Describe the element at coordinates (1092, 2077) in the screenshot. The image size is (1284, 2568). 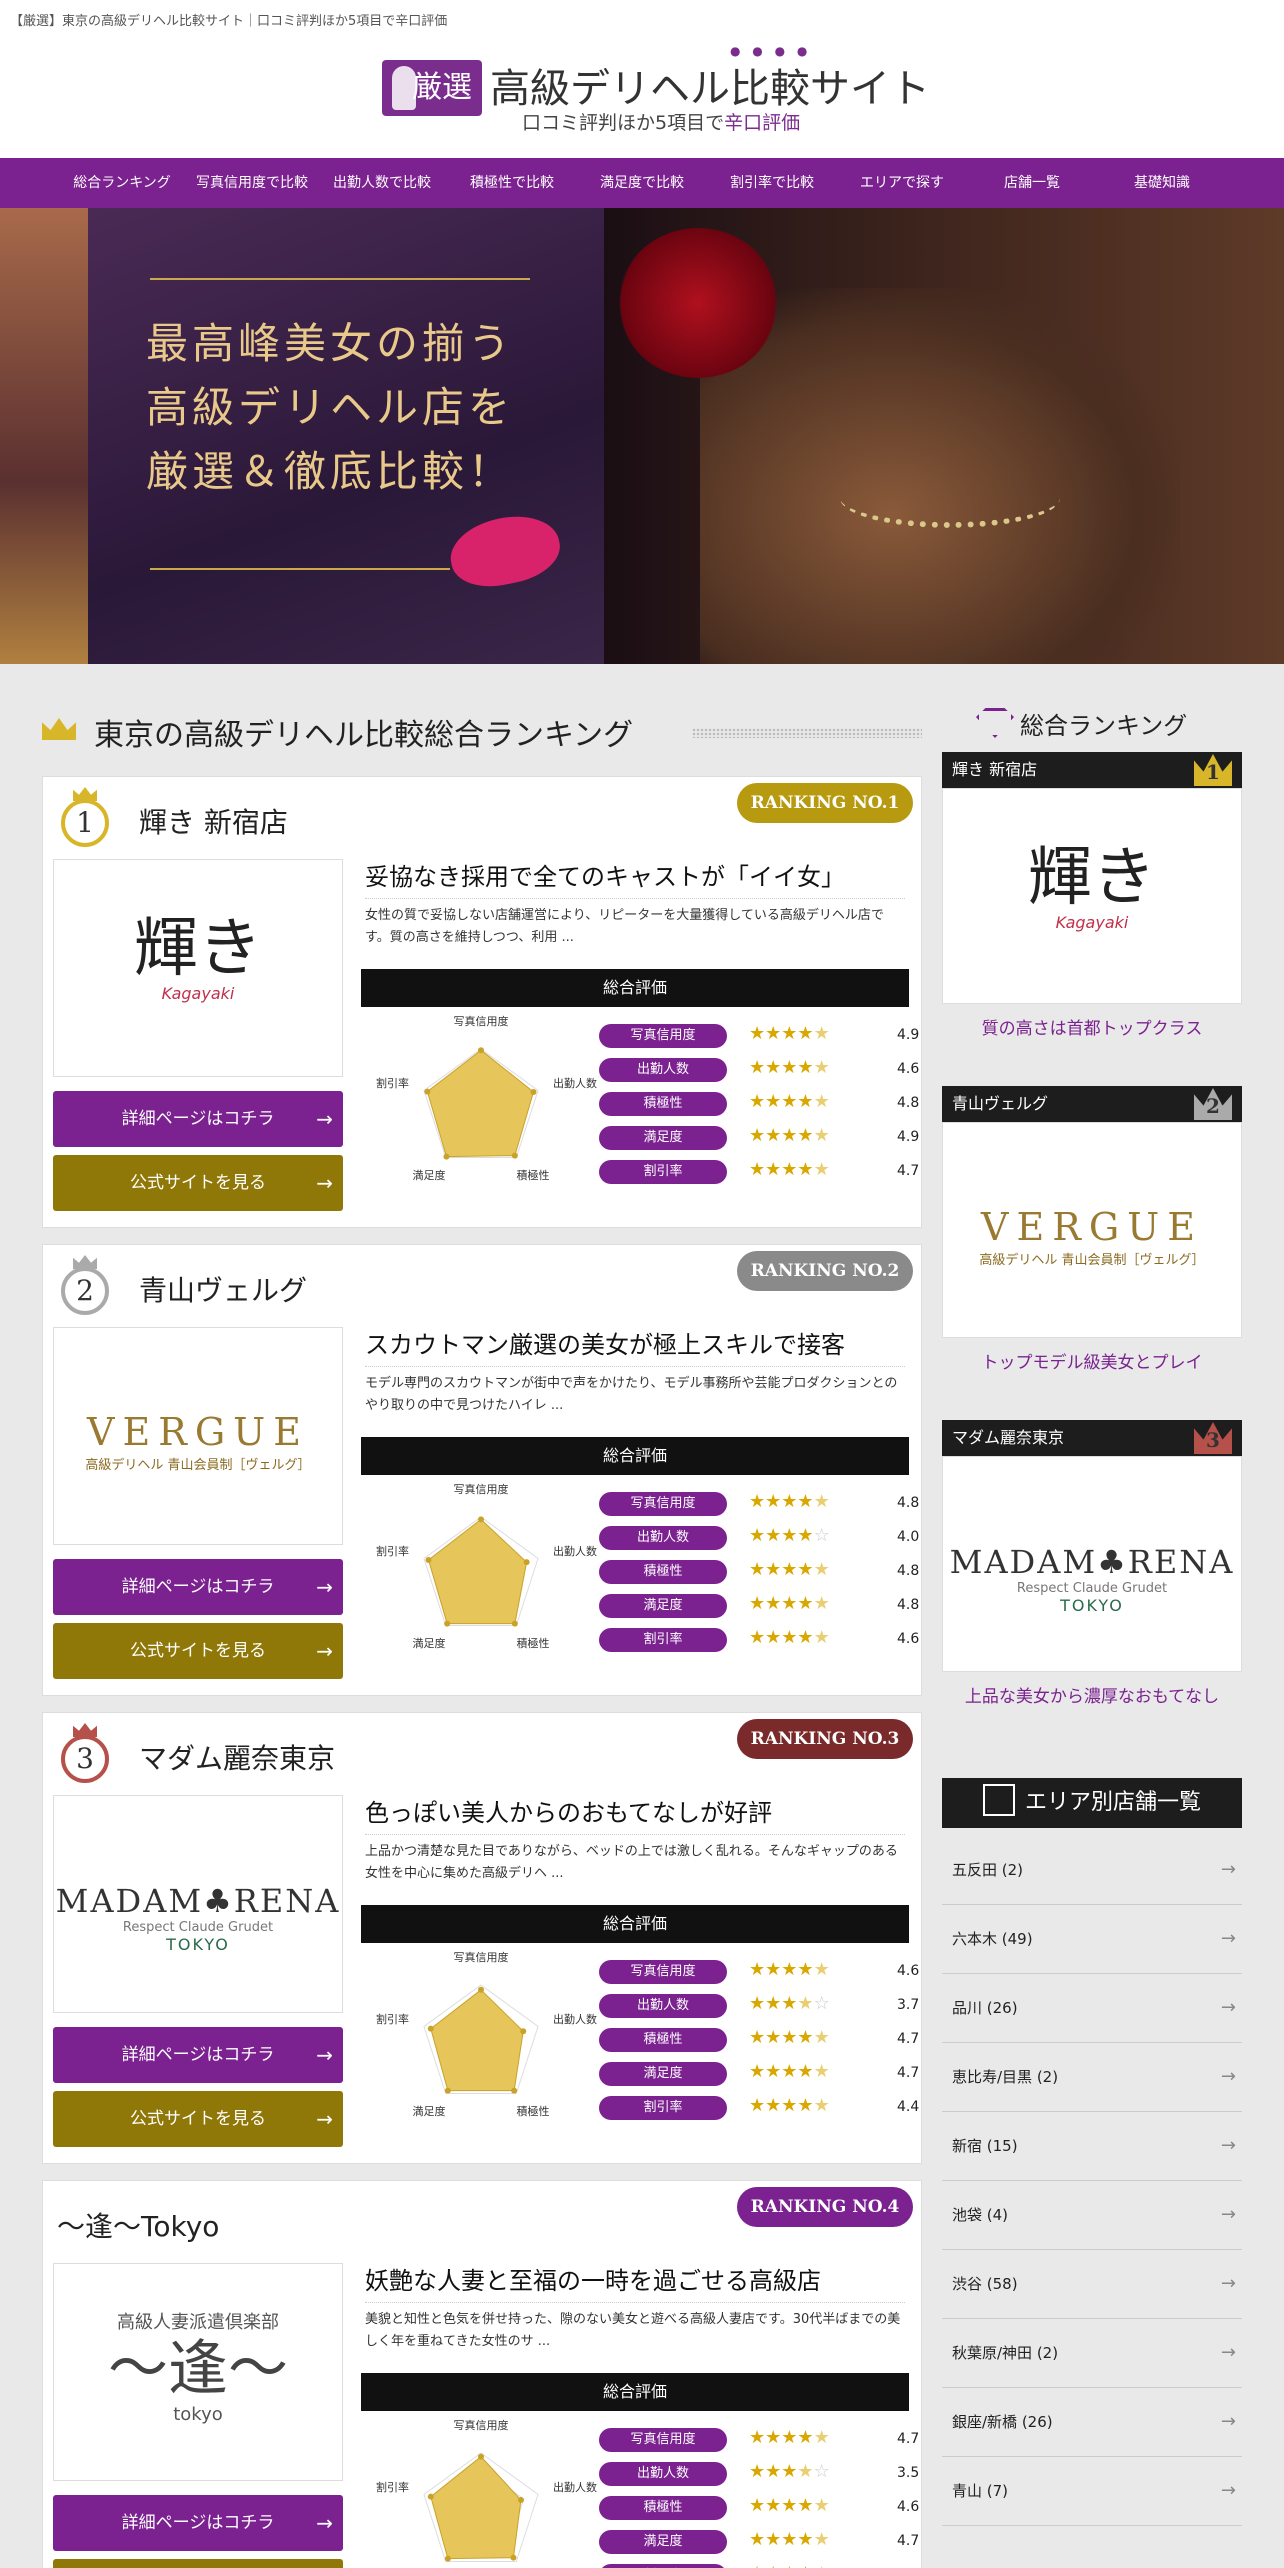
I see `area-item: 恵比寿/目黒 (2) →` at that location.